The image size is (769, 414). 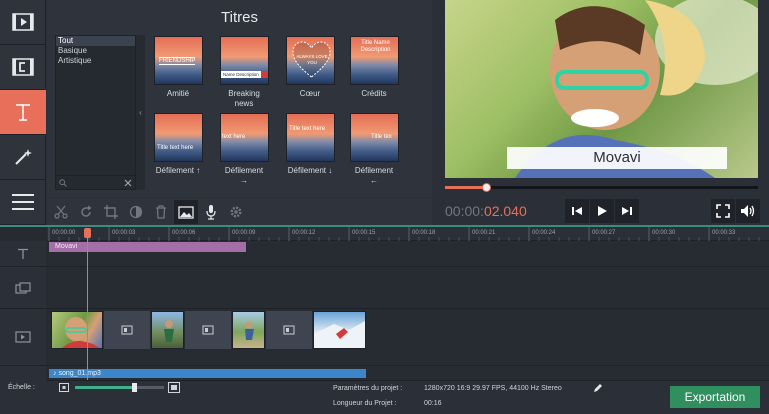 I want to click on tile-preview-text: Title Name Description, so click(x=375, y=46).